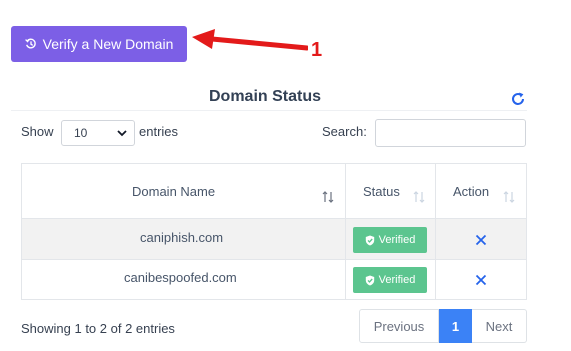 Image resolution: width=571 pixels, height=351 pixels. What do you see at coordinates (98, 328) in the screenshot?
I see `table-info: Showing 1 to 2 of 2 entries` at bounding box center [98, 328].